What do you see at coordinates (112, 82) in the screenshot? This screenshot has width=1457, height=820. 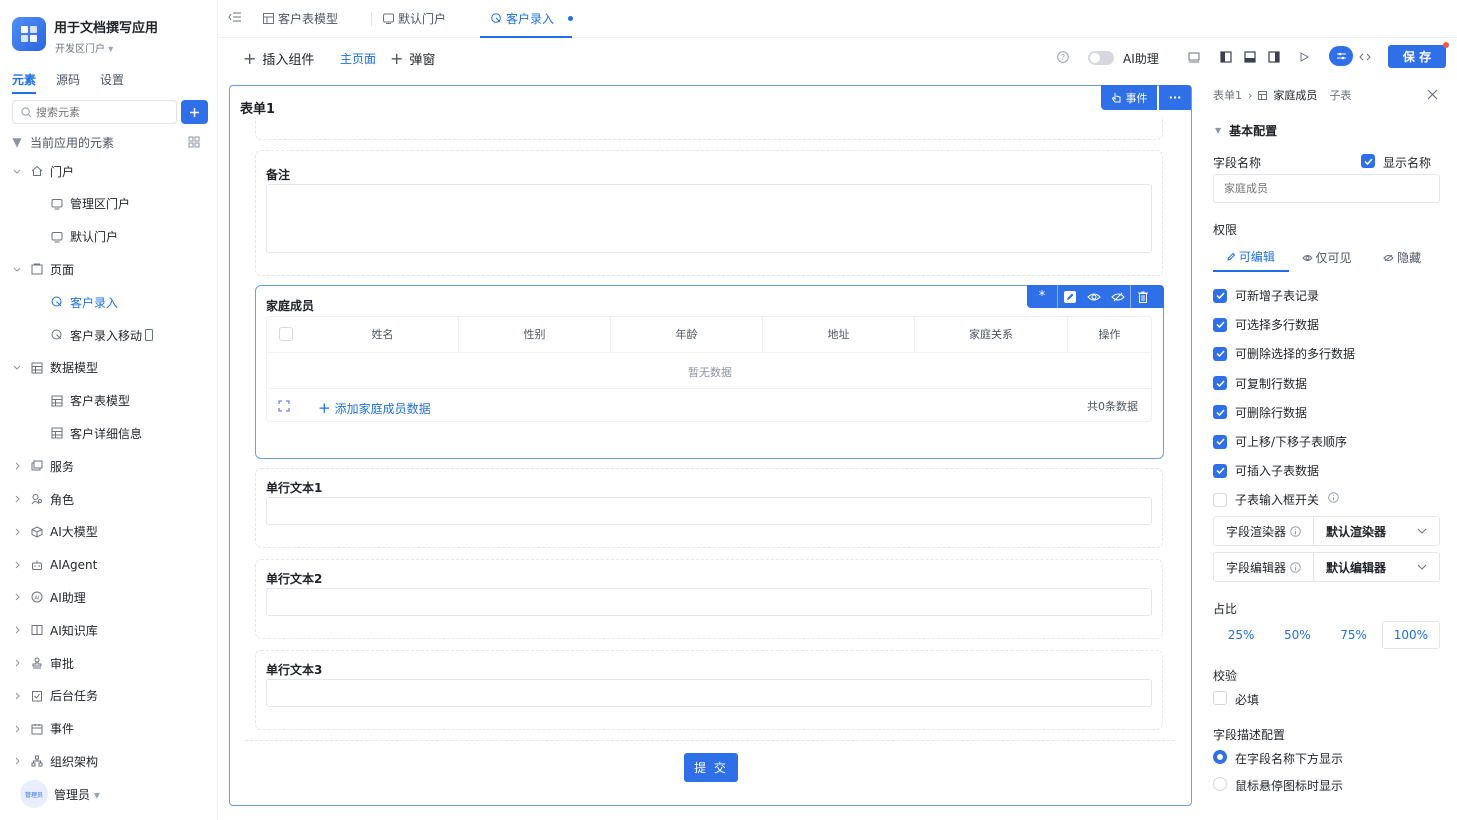 I see `tab-settings: 设置` at bounding box center [112, 82].